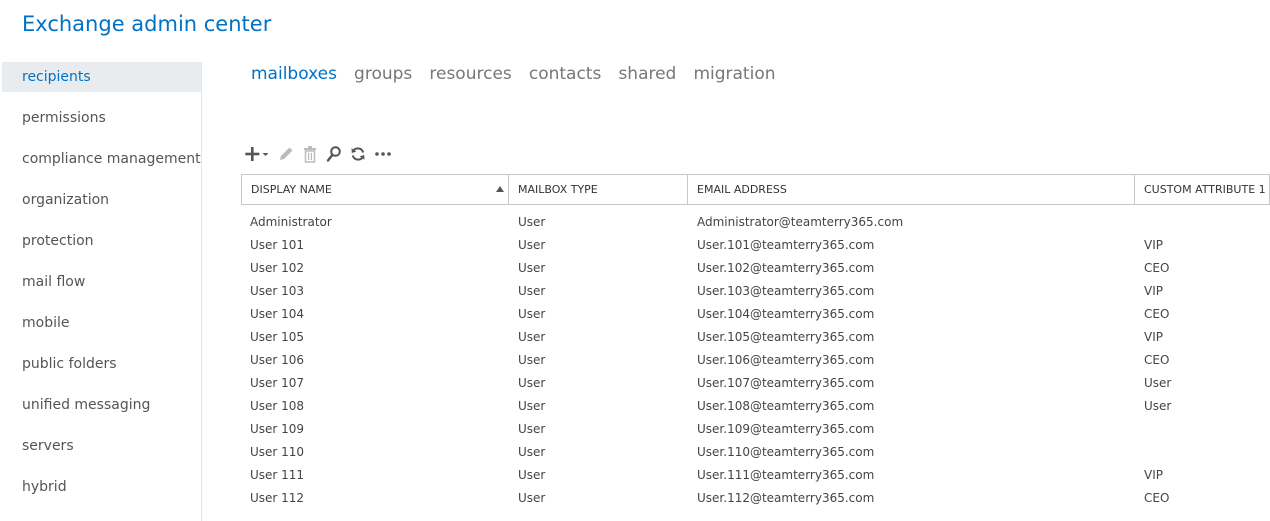  I want to click on table-row: User 106 User User.106@teamterry365.com CEO, so click(755, 360).